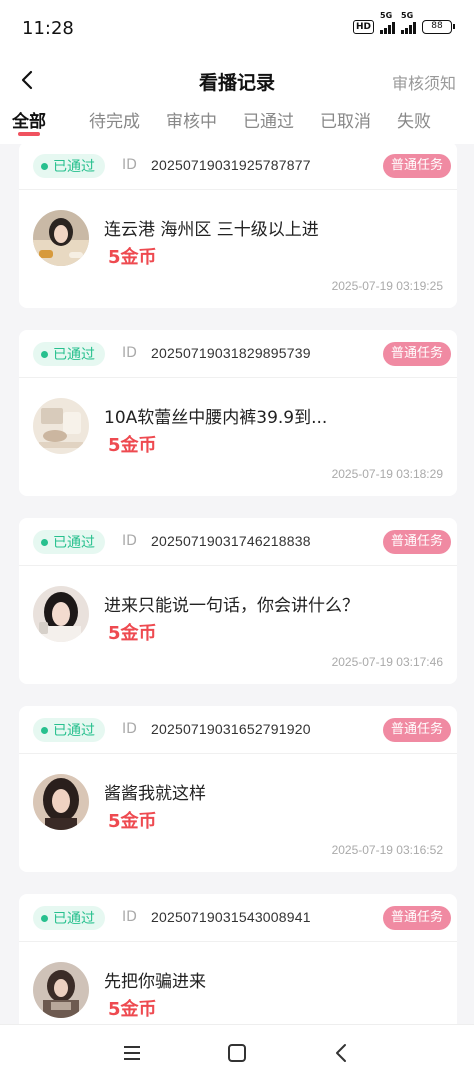 The image size is (474, 1080). What do you see at coordinates (231, 606) in the screenshot?
I see `live-room-title: 进来只能说一句话，你会讲什么？` at bounding box center [231, 606].